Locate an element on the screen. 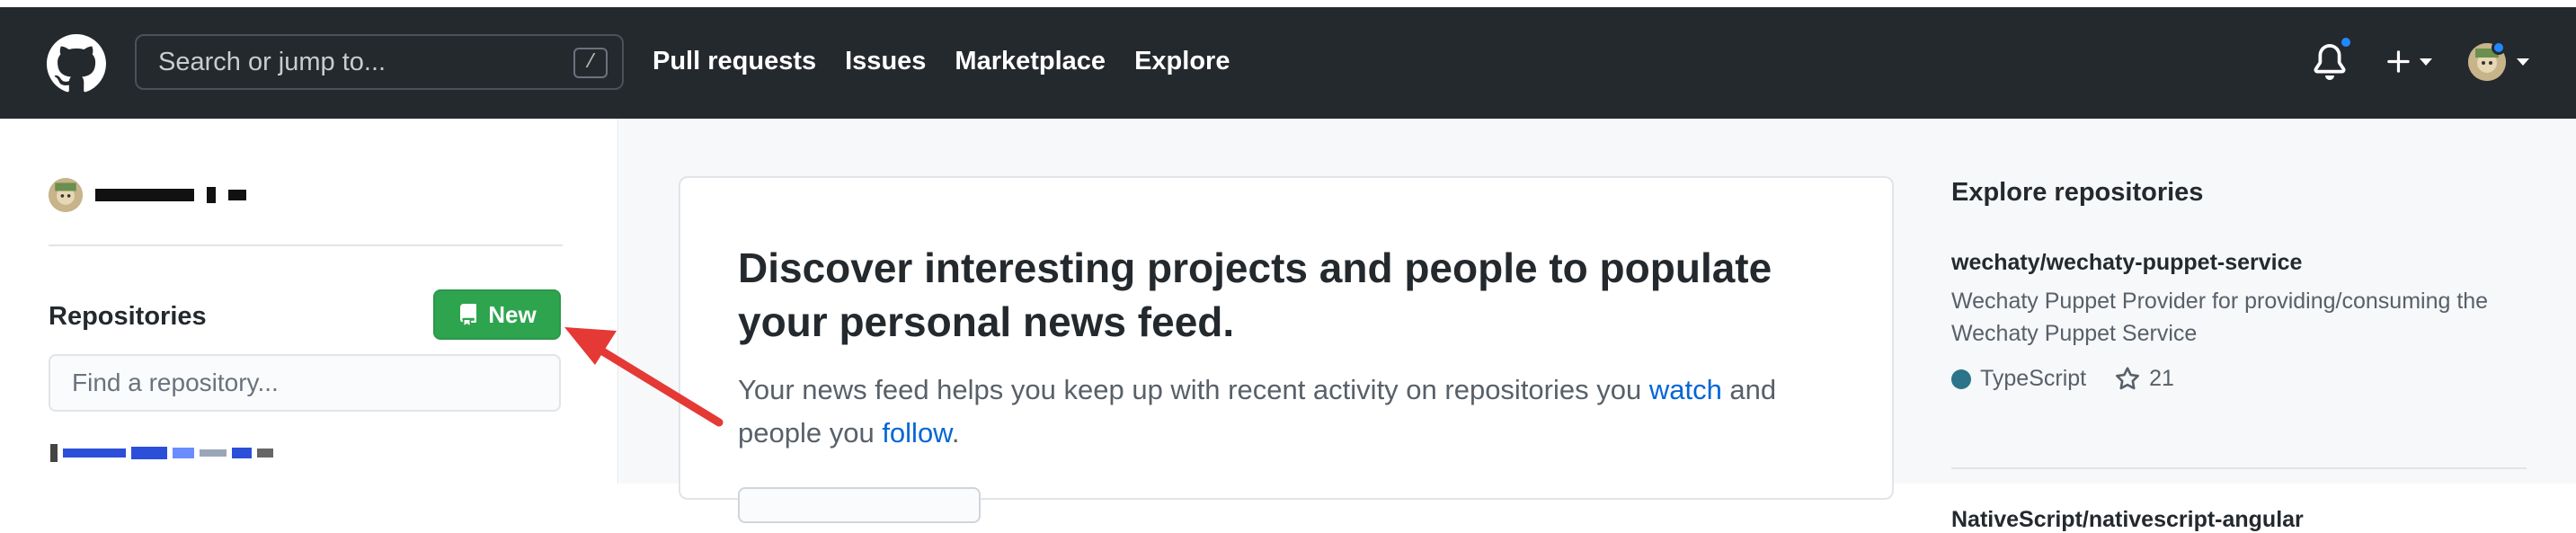 The height and width of the screenshot is (533, 2576). annotation-arrow is located at coordinates (644, 377).